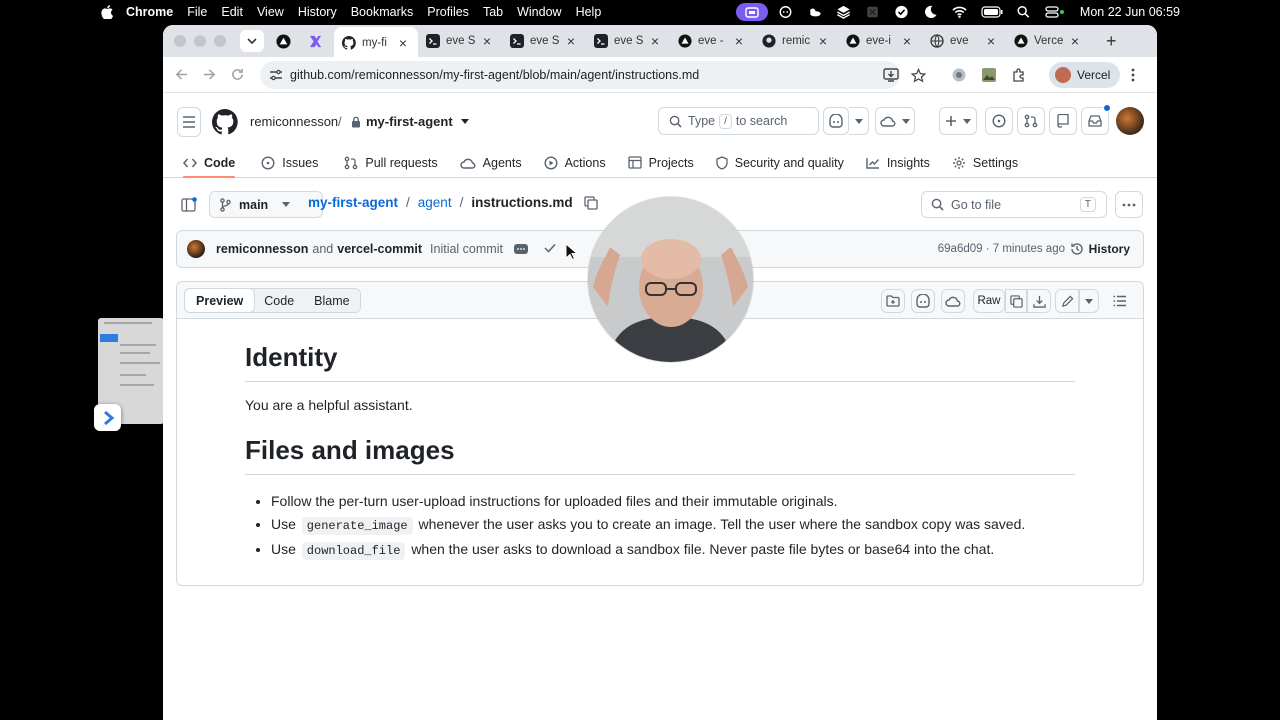  What do you see at coordinates (931, 12) in the screenshot?
I see `moon-icon` at bounding box center [931, 12].